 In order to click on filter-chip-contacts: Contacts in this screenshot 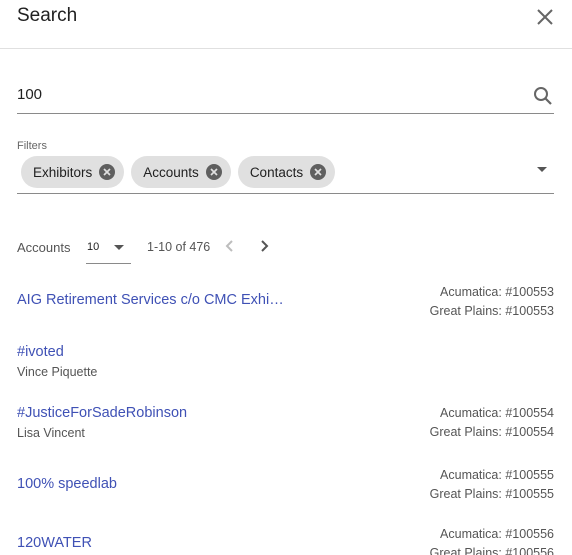, I will do `click(286, 172)`.